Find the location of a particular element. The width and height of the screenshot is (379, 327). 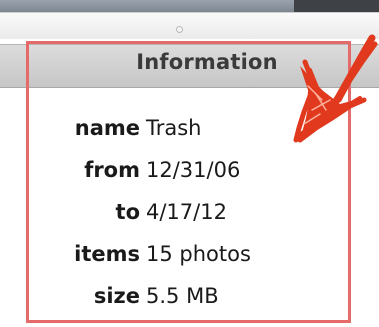

hand-drawn-arrow-icon is located at coordinates (335, 88).